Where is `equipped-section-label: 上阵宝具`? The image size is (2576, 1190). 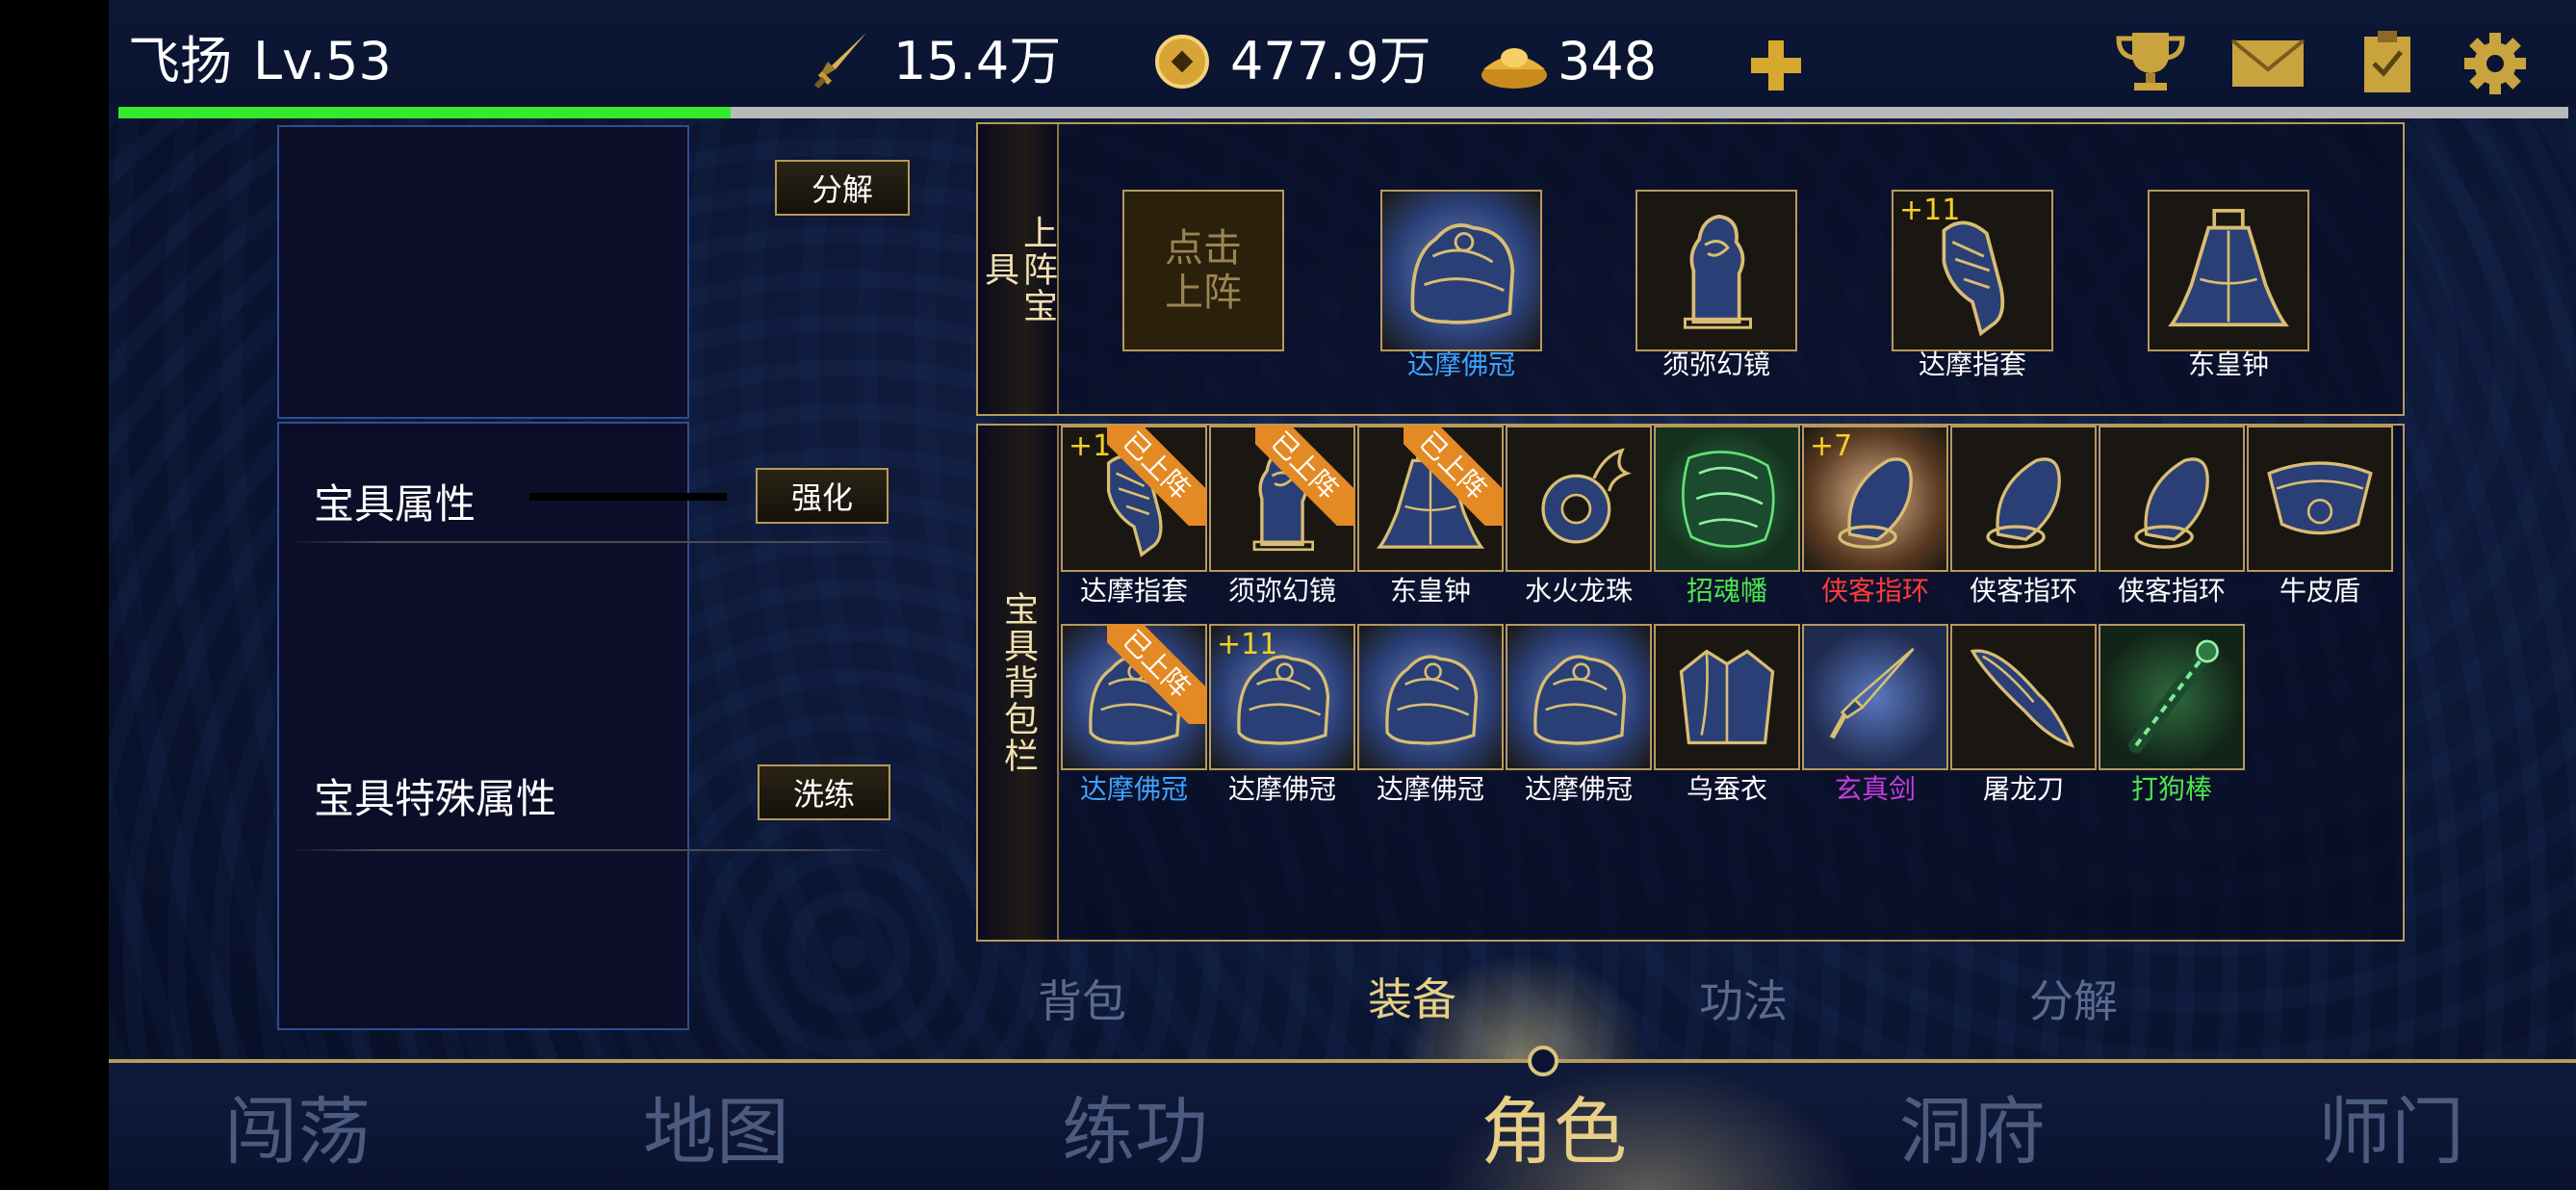 equipped-section-label: 上阵宝具 is located at coordinates (1019, 269).